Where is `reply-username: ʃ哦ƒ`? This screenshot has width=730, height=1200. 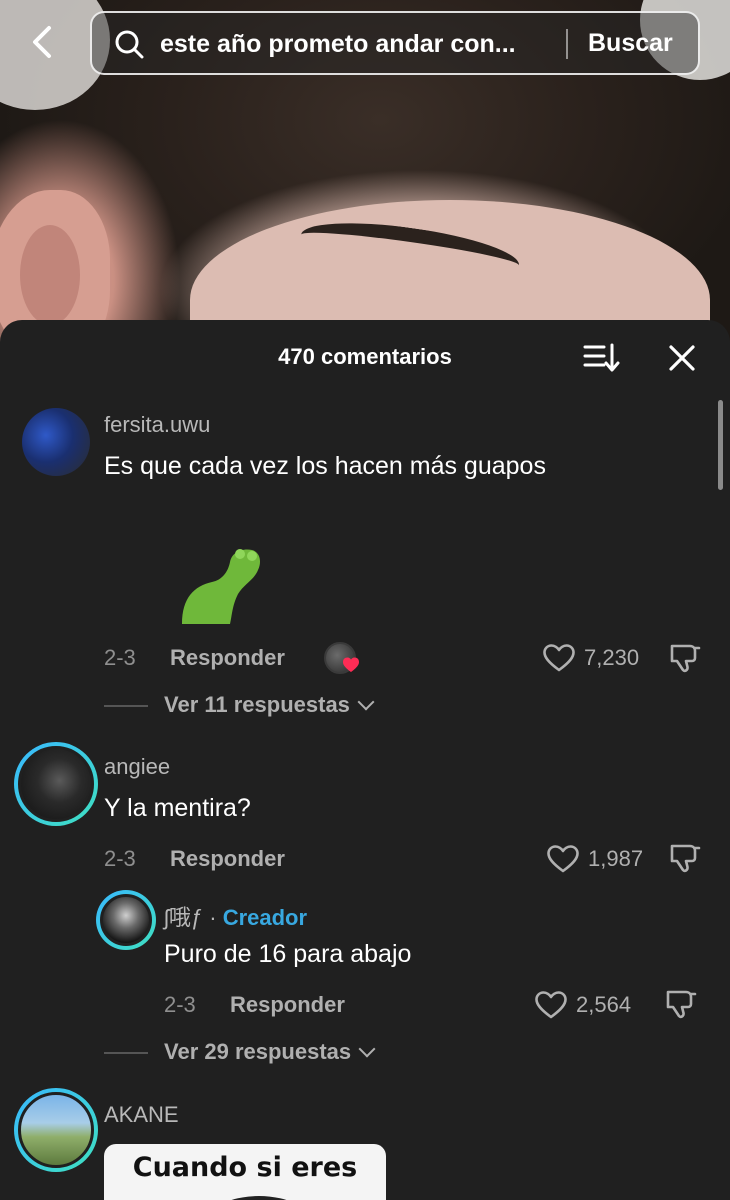
reply-username: ʃ哦ƒ is located at coordinates (183, 917).